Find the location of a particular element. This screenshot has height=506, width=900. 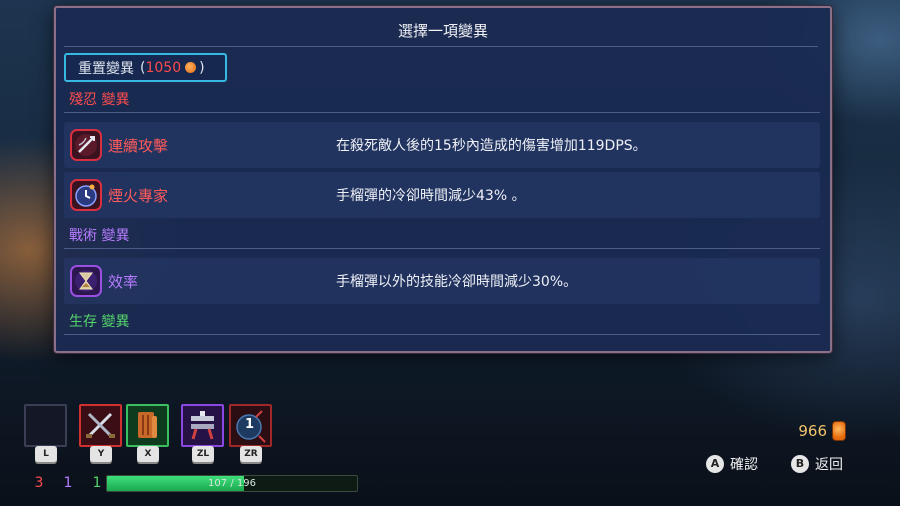

confirm-hint: A 確認 is located at coordinates (732, 464).